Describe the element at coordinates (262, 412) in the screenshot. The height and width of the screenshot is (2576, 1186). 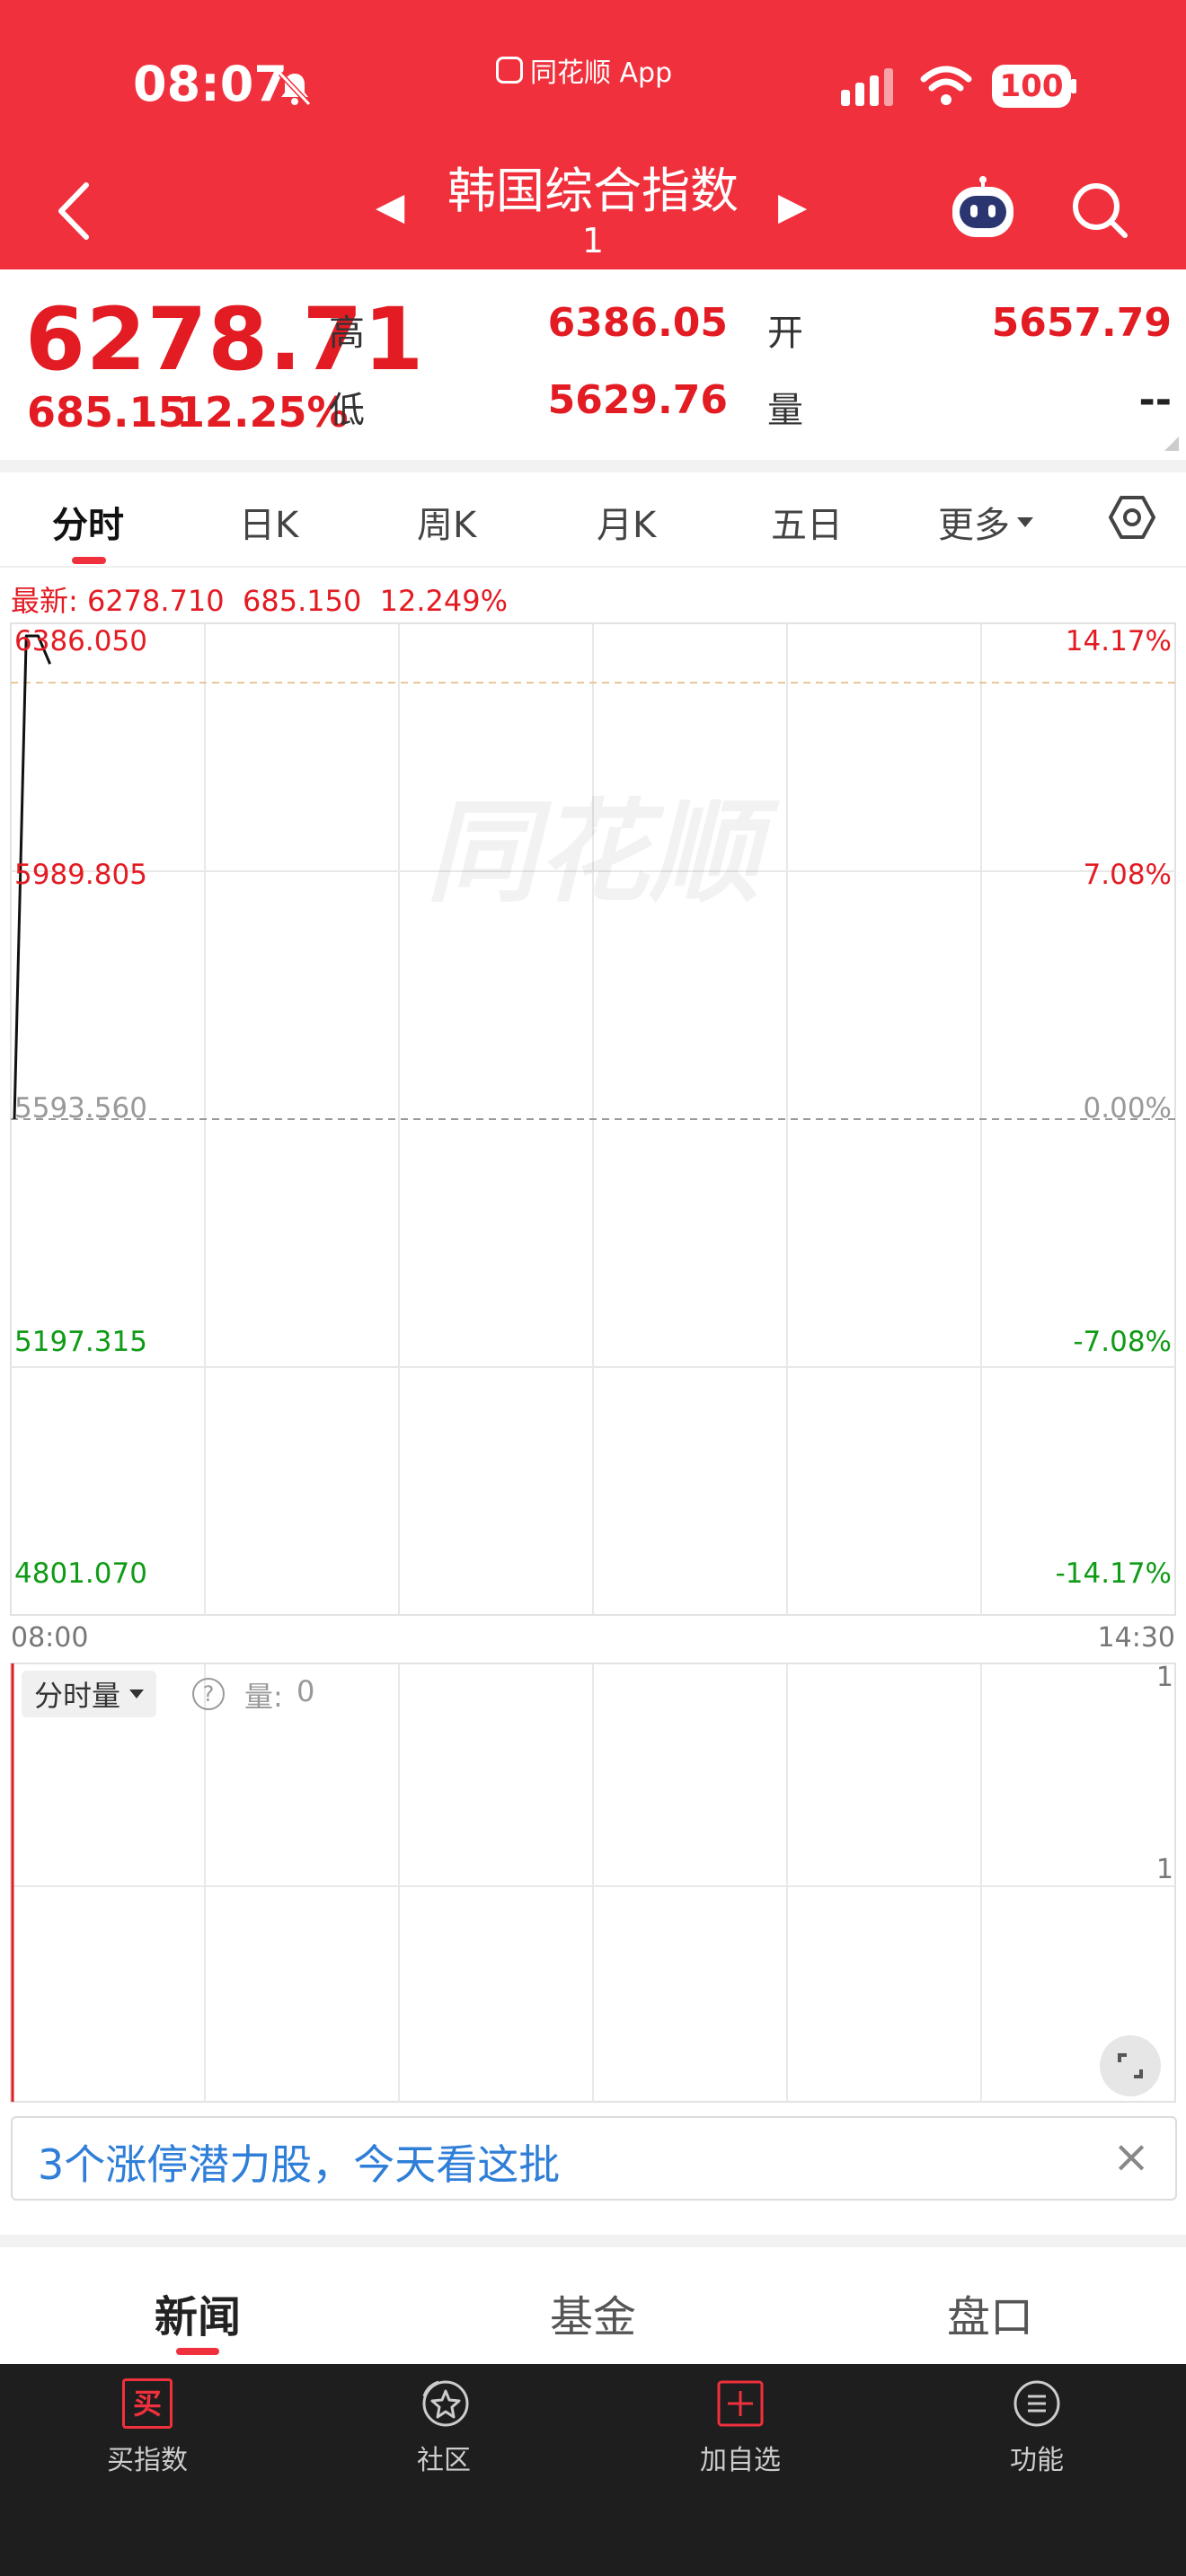
I see `change-percent: 12.25%` at that location.